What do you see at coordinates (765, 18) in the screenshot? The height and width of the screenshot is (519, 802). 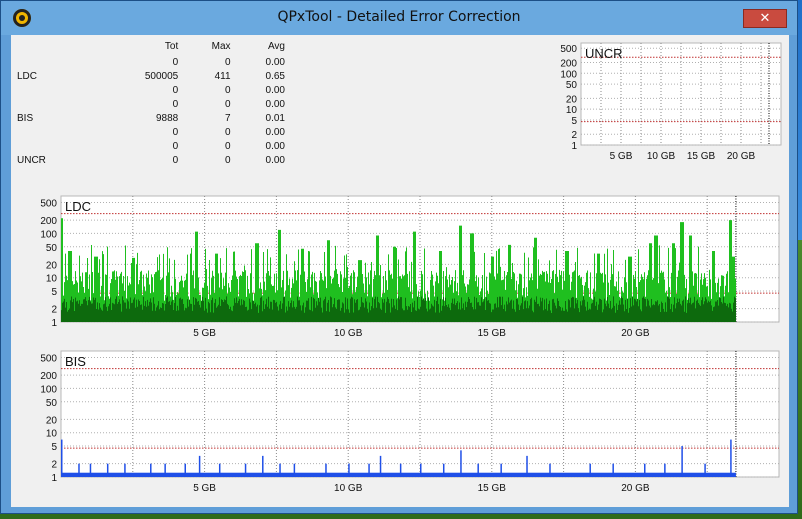 I see `close-button: ✕` at bounding box center [765, 18].